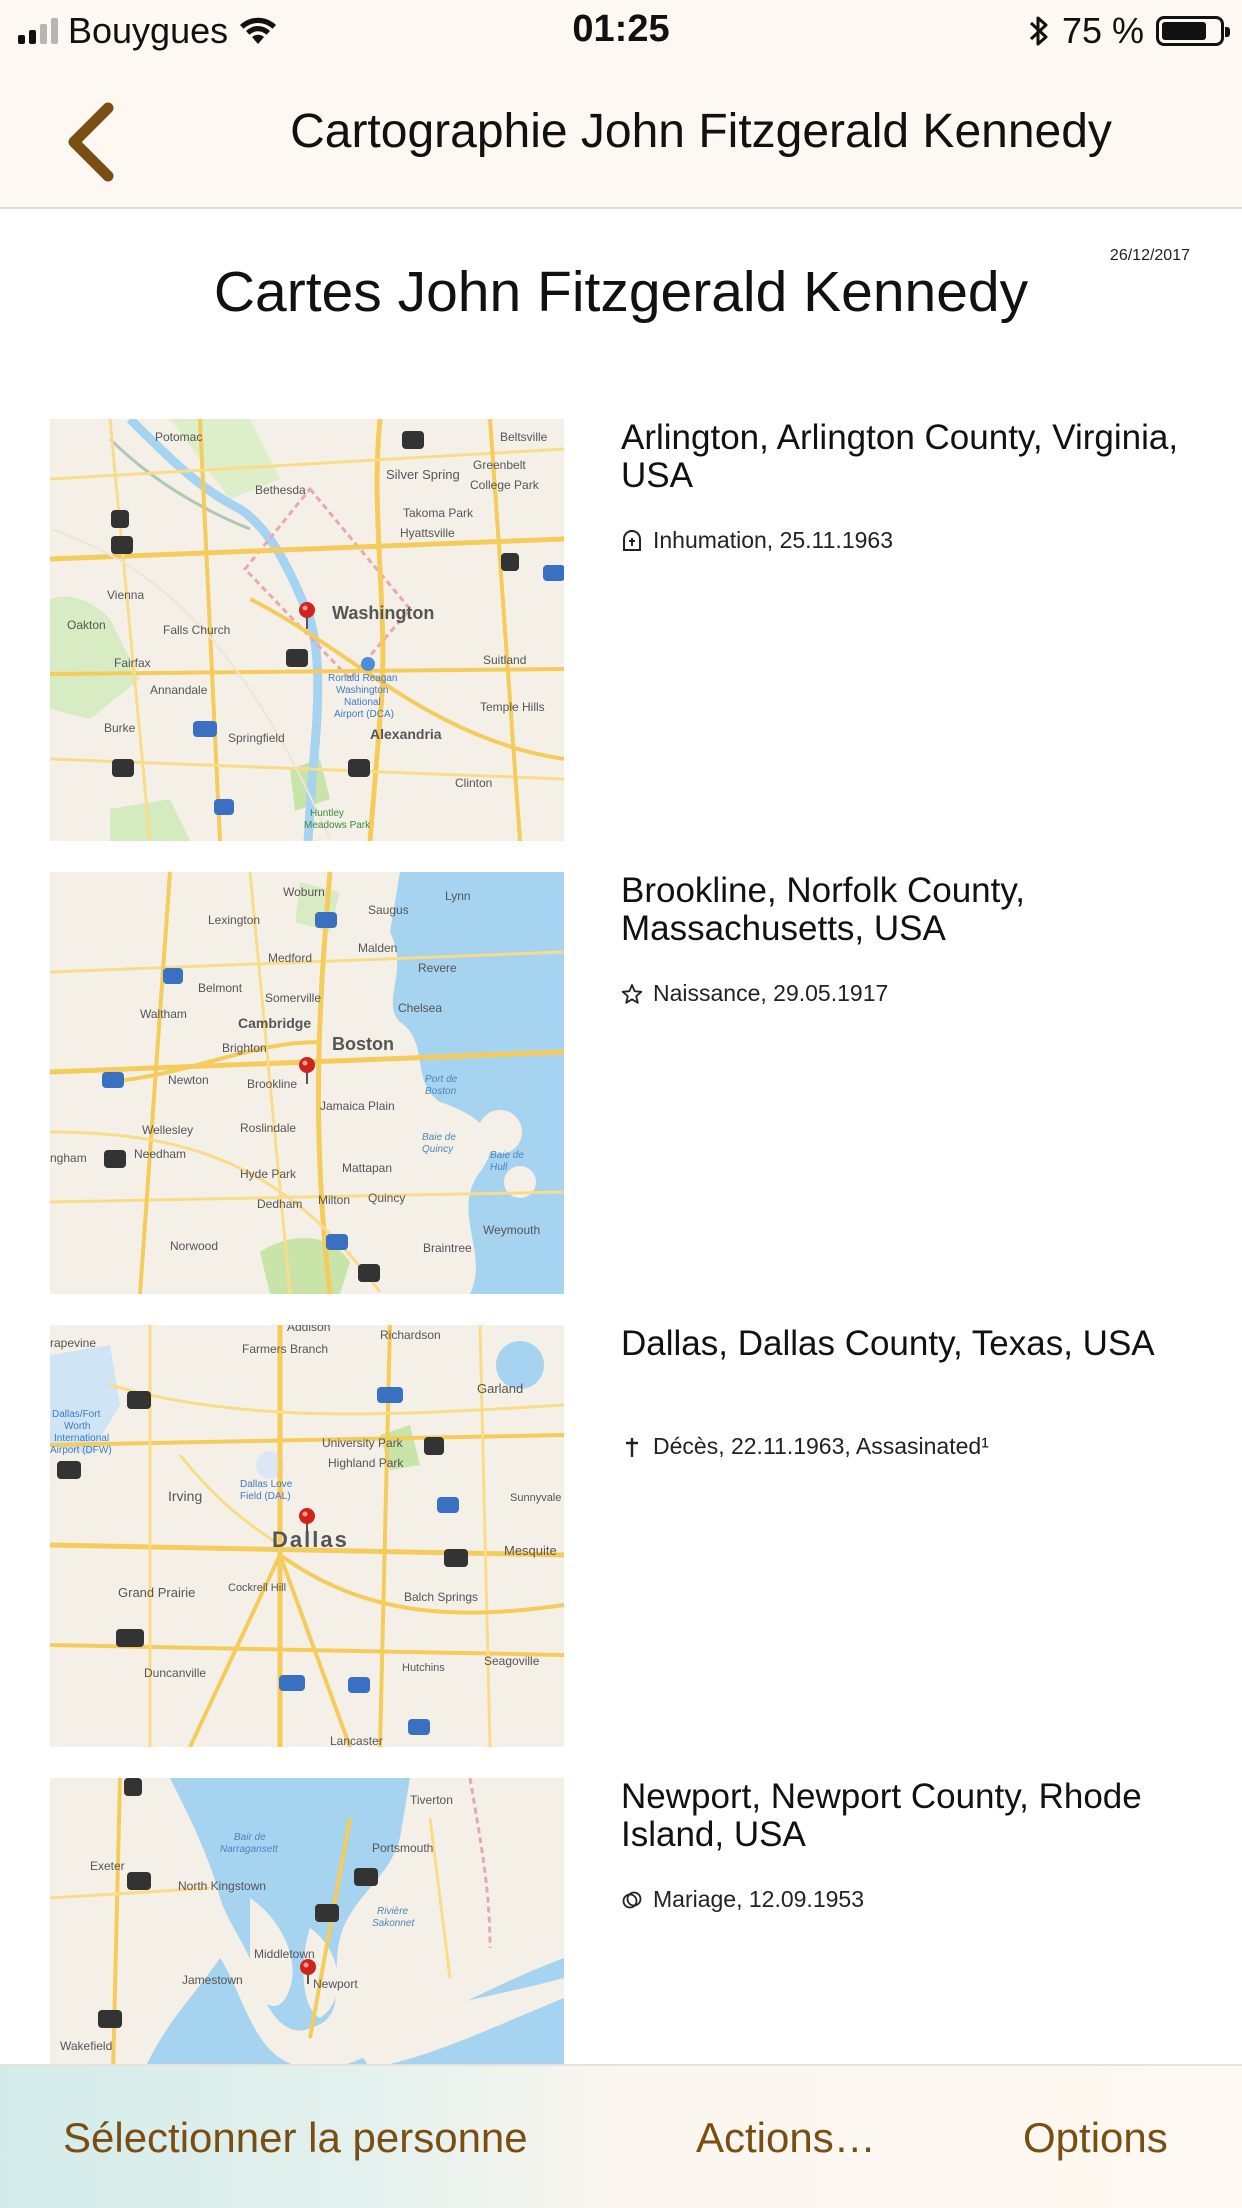  Describe the element at coordinates (504, 660) in the screenshot. I see `svg-text: Suitland` at that location.